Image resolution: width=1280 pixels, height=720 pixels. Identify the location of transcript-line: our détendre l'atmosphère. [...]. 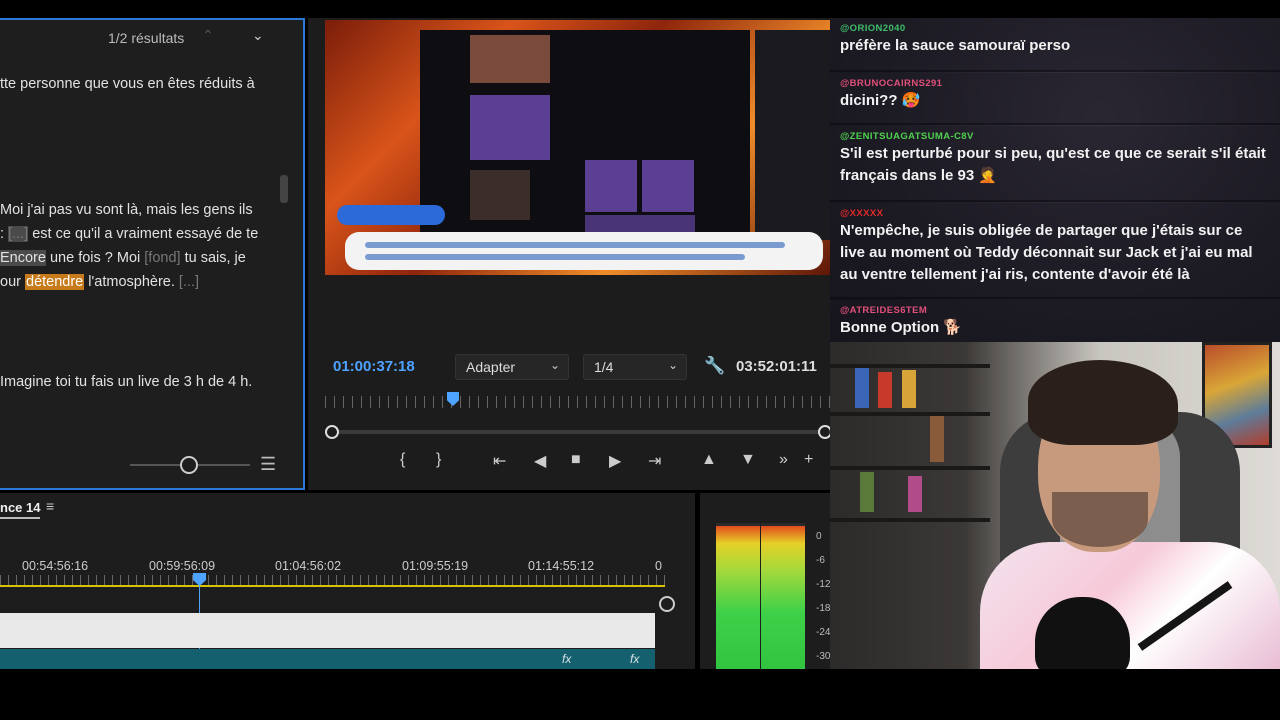
(99, 282).